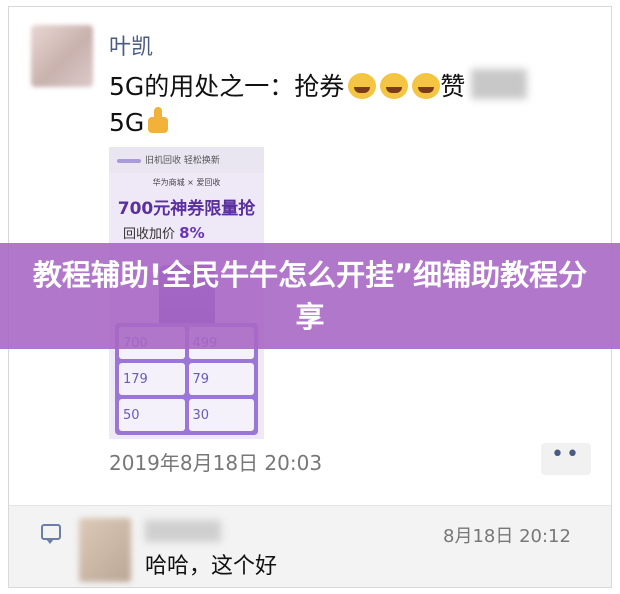 The image size is (620, 594). Describe the element at coordinates (51, 534) in the screenshot. I see `comment-icon` at that location.